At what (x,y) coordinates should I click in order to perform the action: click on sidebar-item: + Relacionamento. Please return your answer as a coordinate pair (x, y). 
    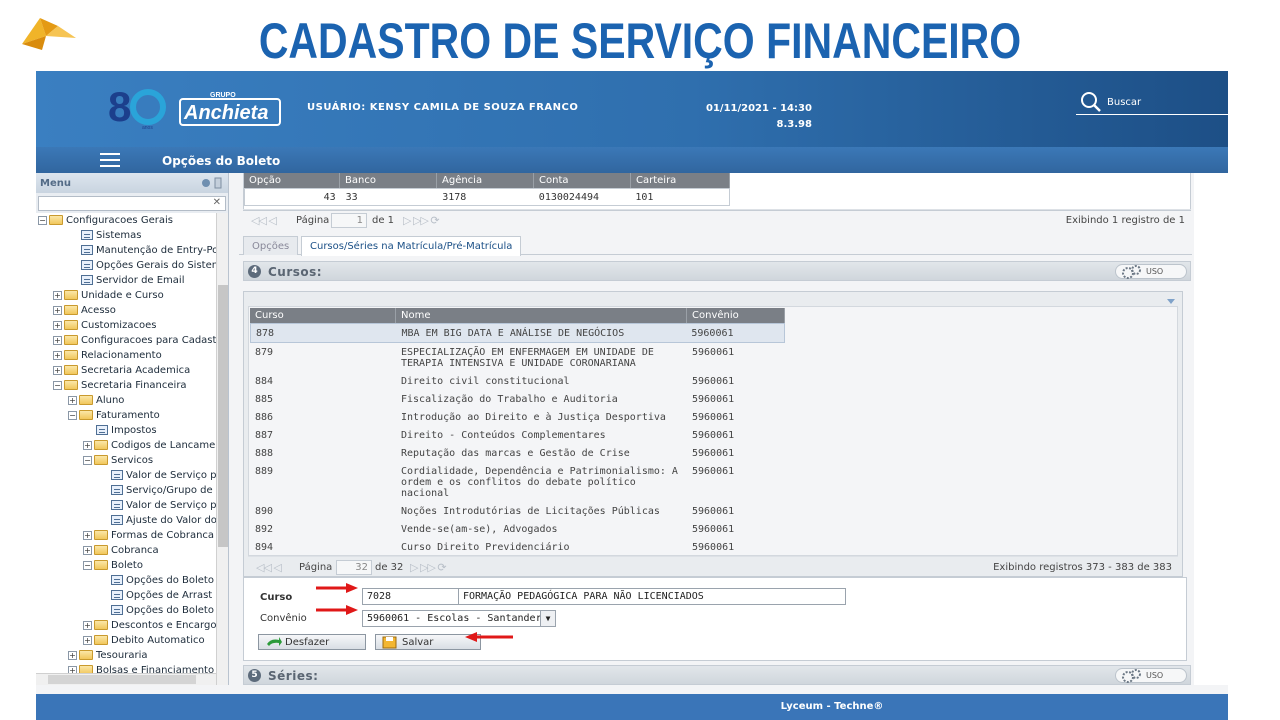
    Looking at the image, I should click on (126, 355).